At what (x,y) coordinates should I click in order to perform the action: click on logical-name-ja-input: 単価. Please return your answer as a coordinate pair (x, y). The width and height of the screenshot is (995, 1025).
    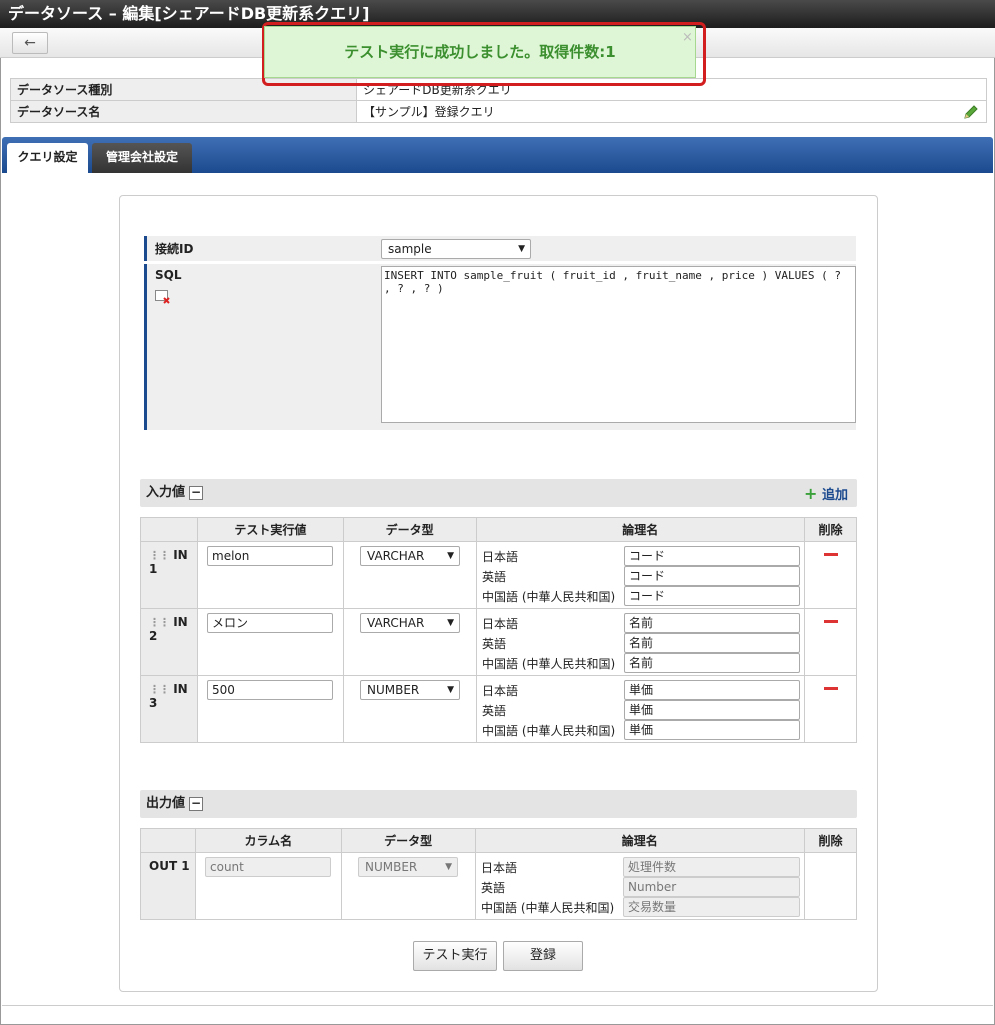
    Looking at the image, I should click on (712, 690).